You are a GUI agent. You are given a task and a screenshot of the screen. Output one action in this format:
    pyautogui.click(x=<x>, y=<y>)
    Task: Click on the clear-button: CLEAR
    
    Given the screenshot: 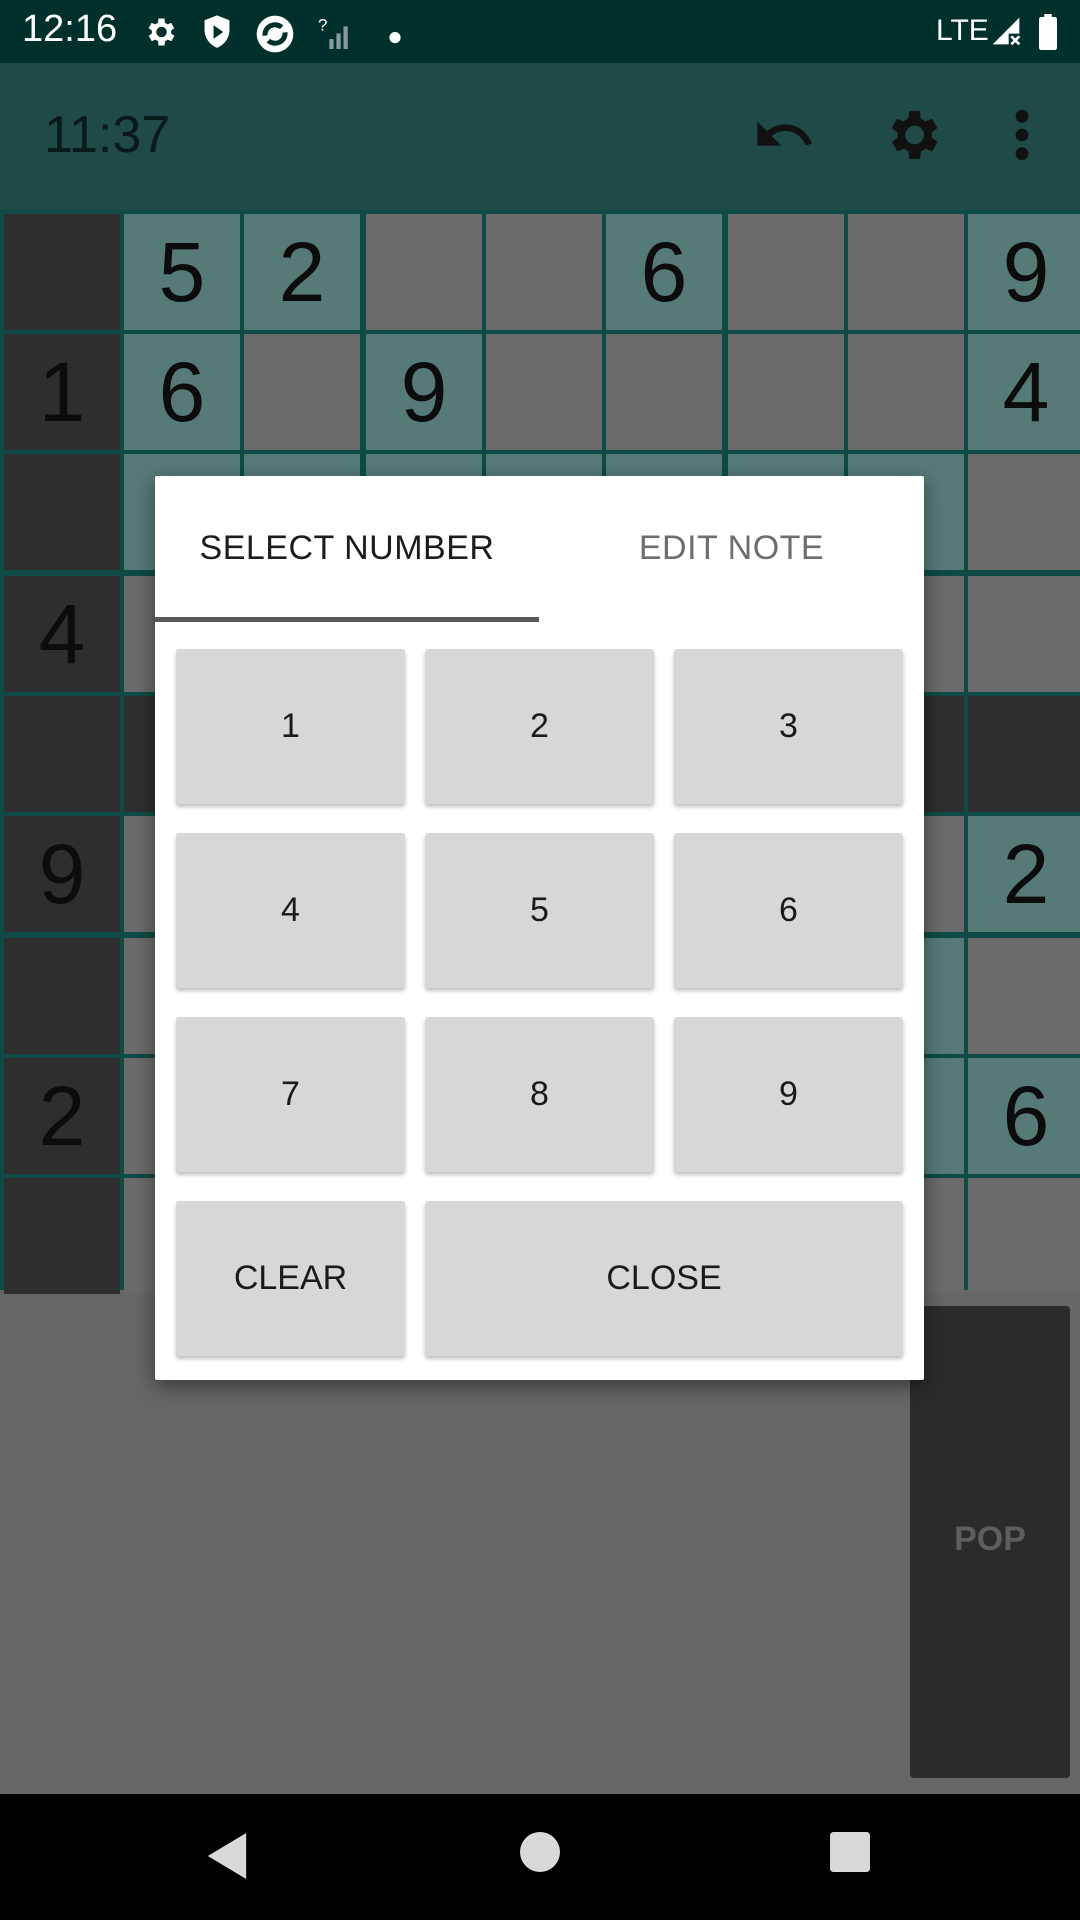 What is the action you would take?
    pyautogui.click(x=290, y=1278)
    